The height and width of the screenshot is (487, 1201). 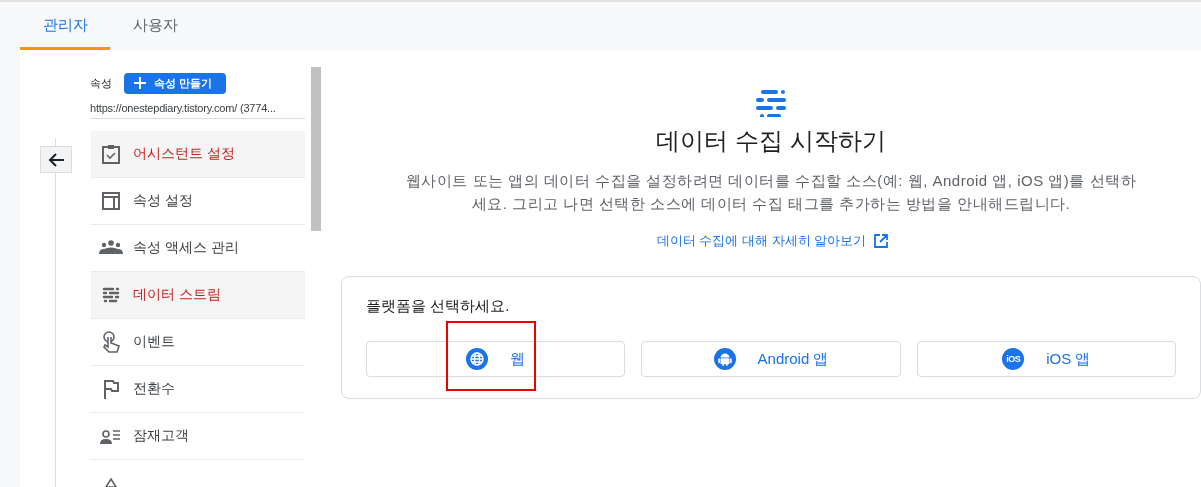 What do you see at coordinates (1046, 359) in the screenshot?
I see `platform-button: iOS iOS 앱` at bounding box center [1046, 359].